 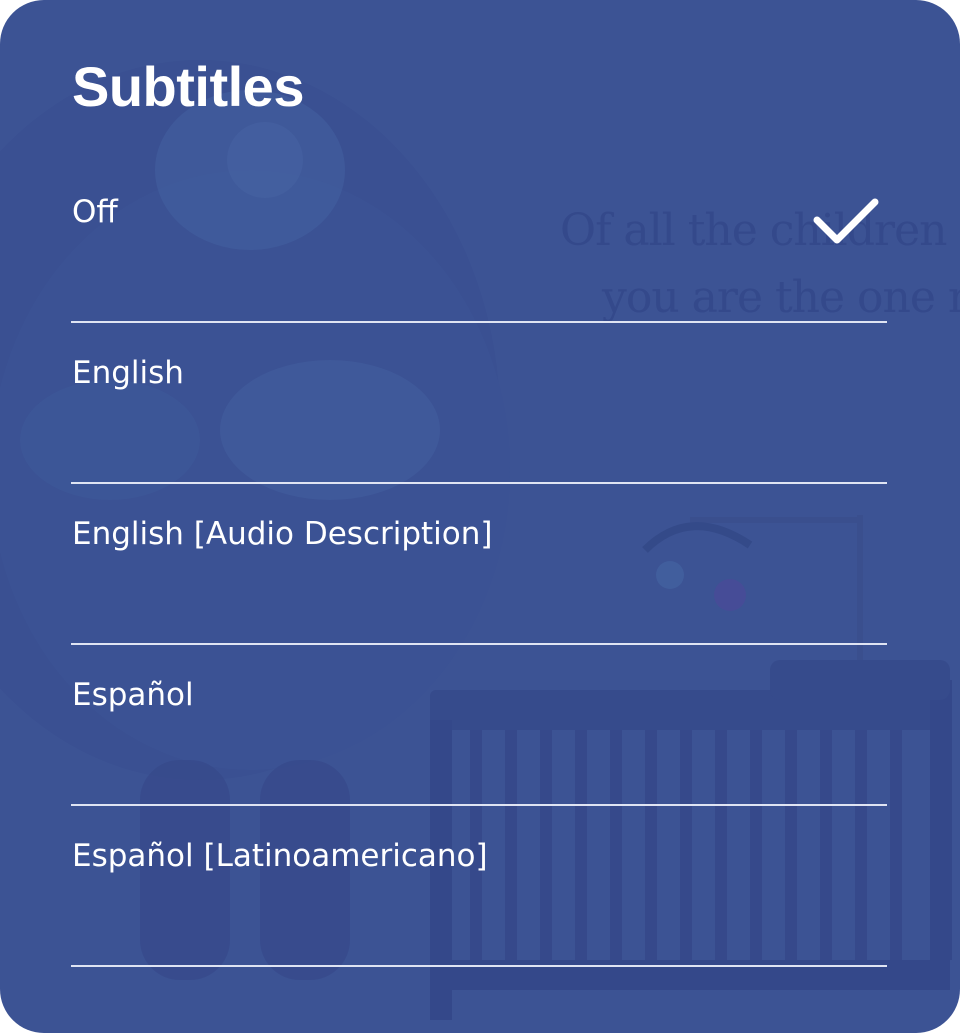 I want to click on subtitle-option-espanol-latinoamericano: Español [Latinoamericano], so click(x=479, y=886).